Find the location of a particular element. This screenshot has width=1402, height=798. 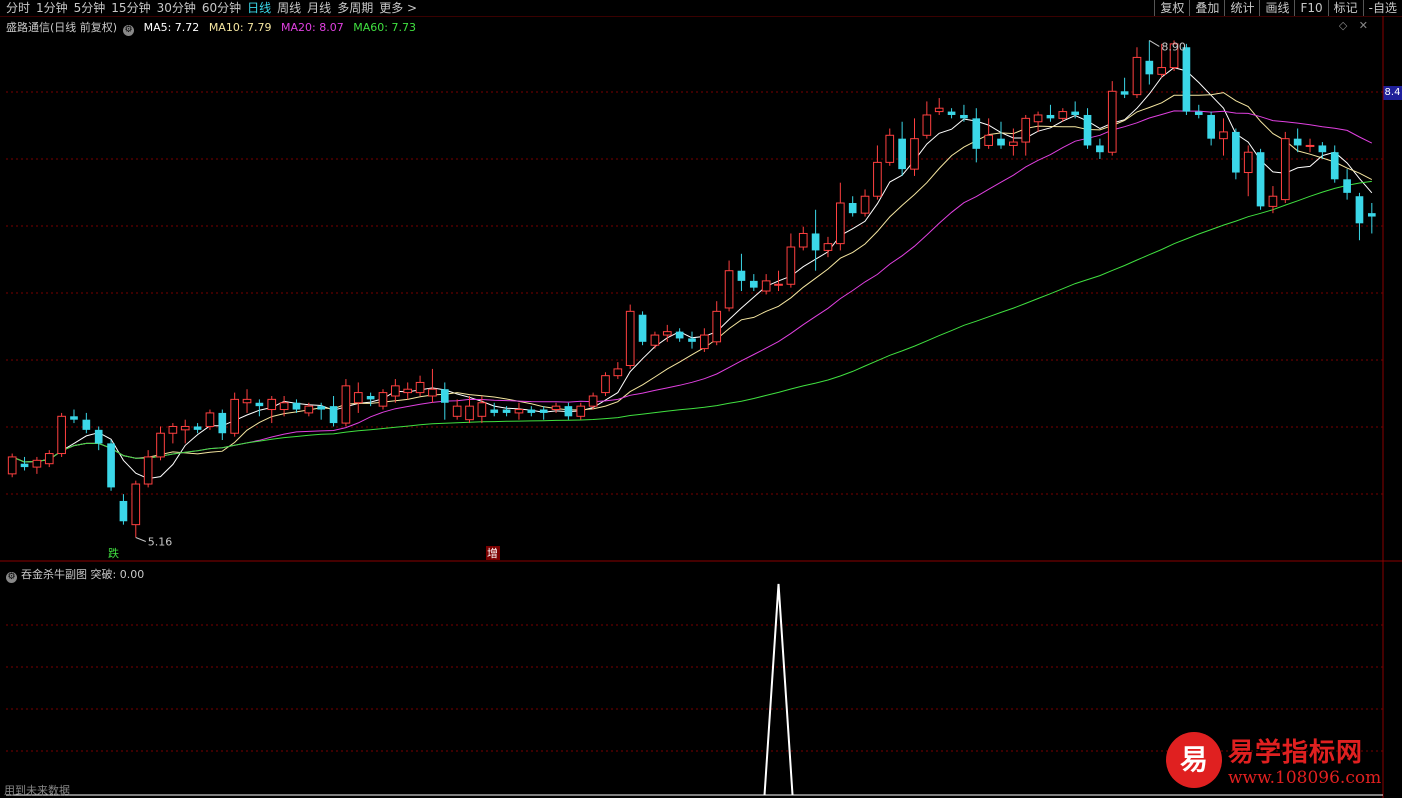

watermark-logo: 易 is located at coordinates (1194, 760).